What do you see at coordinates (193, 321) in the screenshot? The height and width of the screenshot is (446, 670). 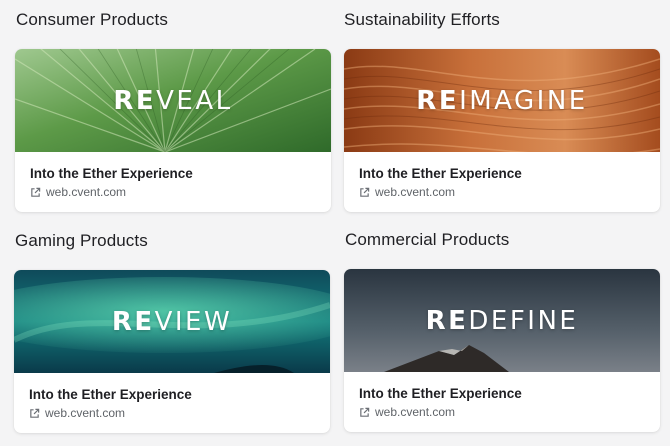 I see `banner-wordmark-light: VIEW` at bounding box center [193, 321].